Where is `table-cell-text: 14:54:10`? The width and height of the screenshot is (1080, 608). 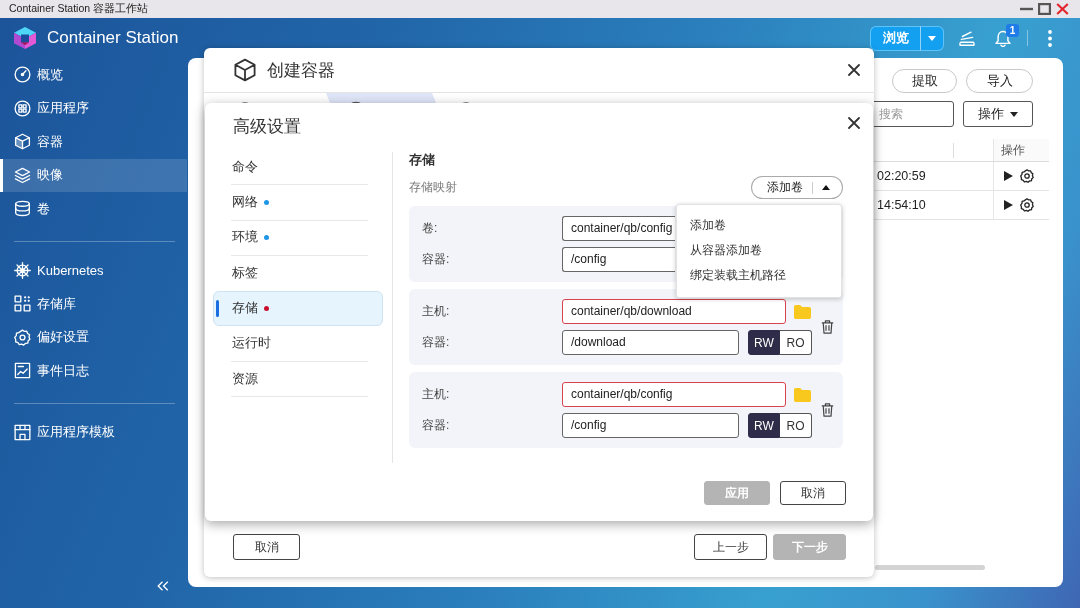
table-cell-text: 14:54:10 is located at coordinates (901, 205).